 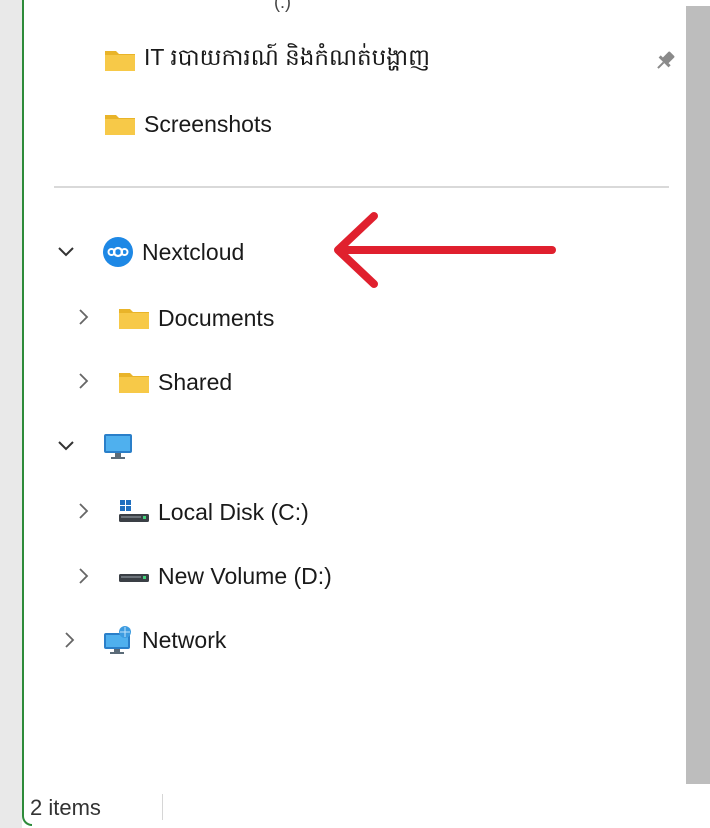 I want to click on nav-item-shared: Shared, so click(x=175, y=382).